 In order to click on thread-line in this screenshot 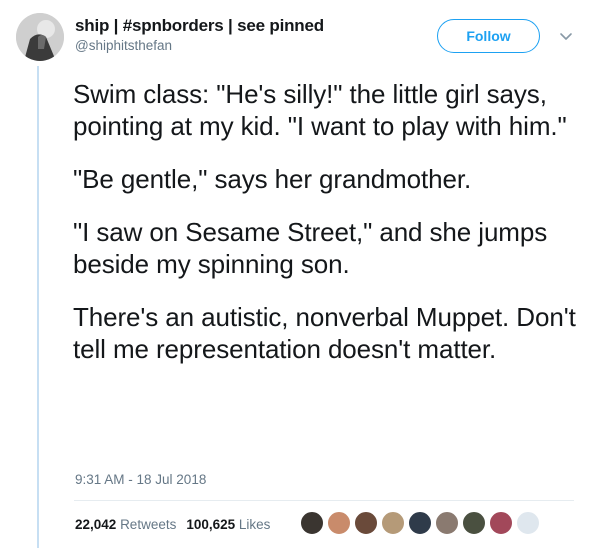, I will do `click(38, 307)`.